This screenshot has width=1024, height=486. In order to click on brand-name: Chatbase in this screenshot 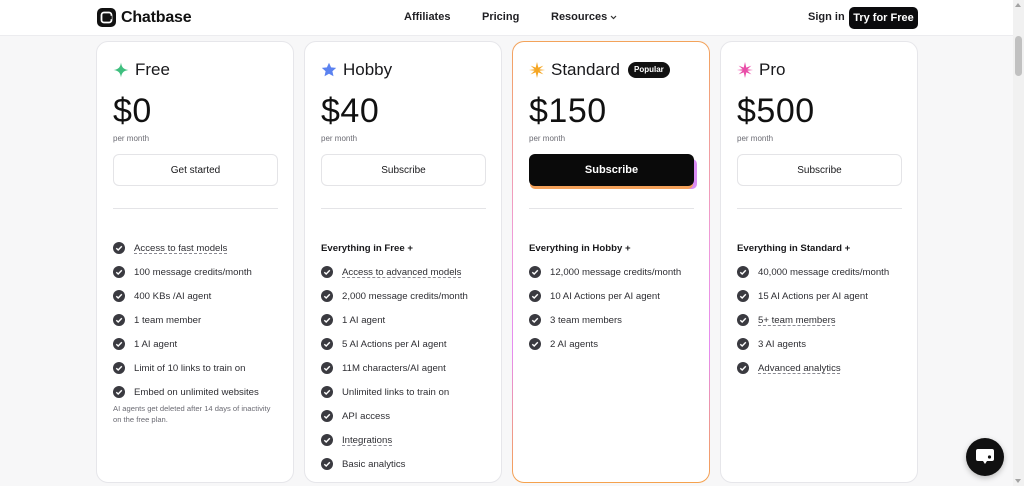, I will do `click(156, 17)`.